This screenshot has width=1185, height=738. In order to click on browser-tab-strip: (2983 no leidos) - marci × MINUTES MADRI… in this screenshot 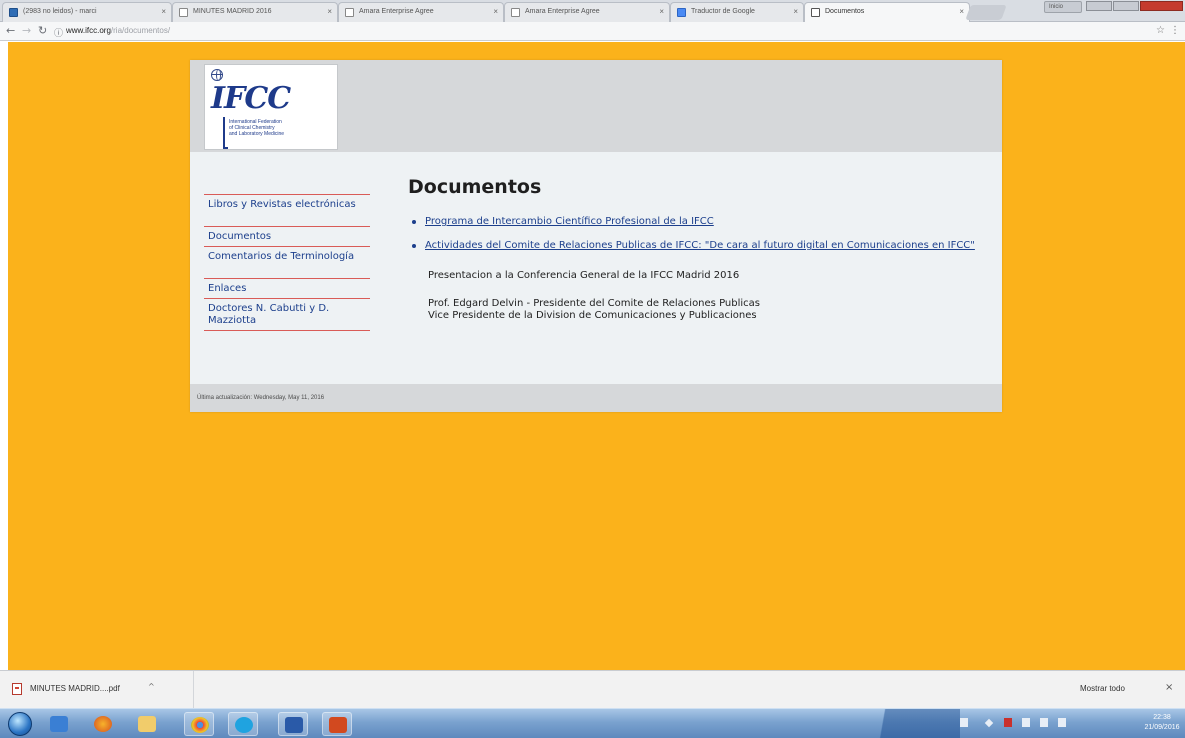, I will do `click(592, 11)`.